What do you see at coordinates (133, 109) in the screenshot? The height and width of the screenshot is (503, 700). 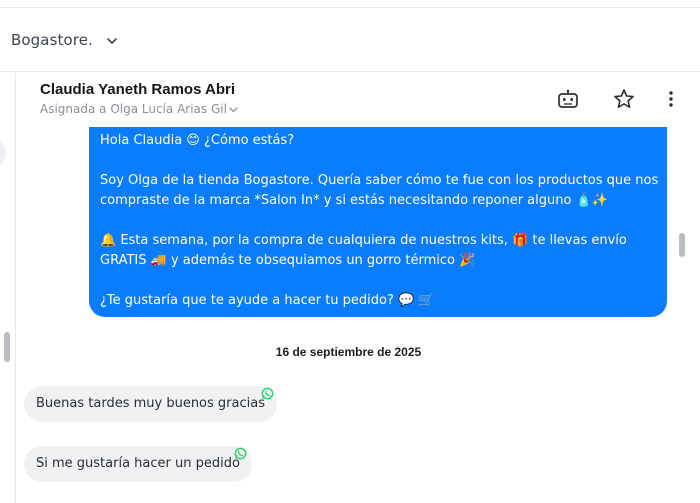 I see `assigned-agent-label: Asignada a Olga Lucía Arias Gil` at bounding box center [133, 109].